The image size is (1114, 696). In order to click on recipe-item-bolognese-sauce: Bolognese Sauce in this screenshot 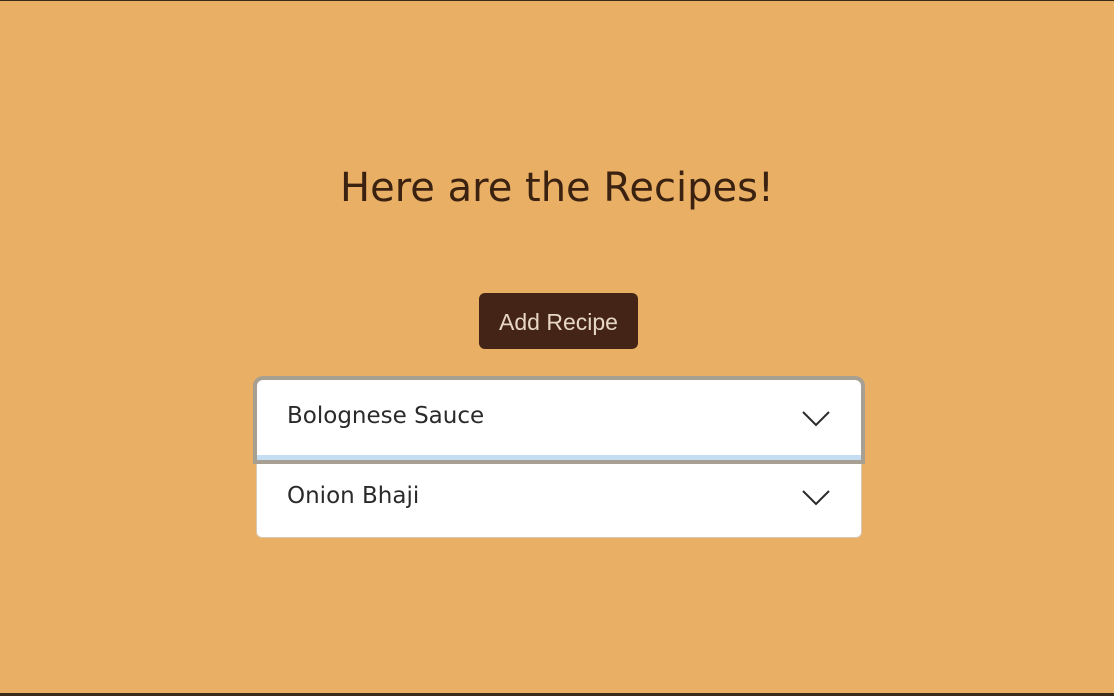, I will do `click(559, 420)`.